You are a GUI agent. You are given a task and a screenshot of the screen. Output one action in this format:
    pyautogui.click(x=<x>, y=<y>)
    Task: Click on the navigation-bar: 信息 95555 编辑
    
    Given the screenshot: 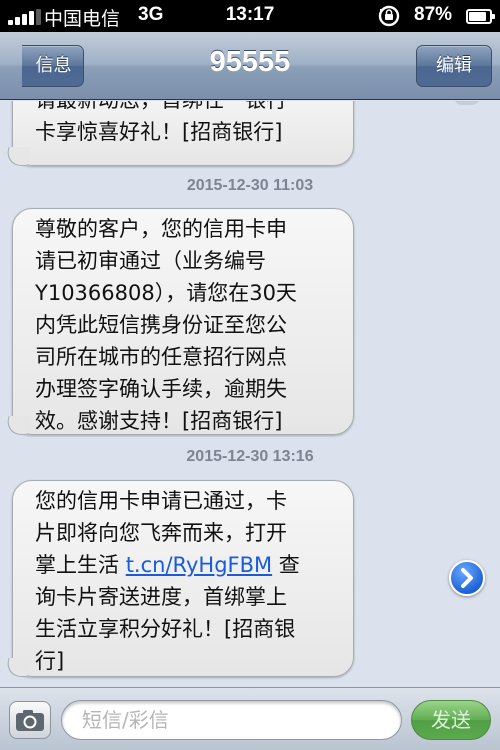 What is the action you would take?
    pyautogui.click(x=250, y=66)
    